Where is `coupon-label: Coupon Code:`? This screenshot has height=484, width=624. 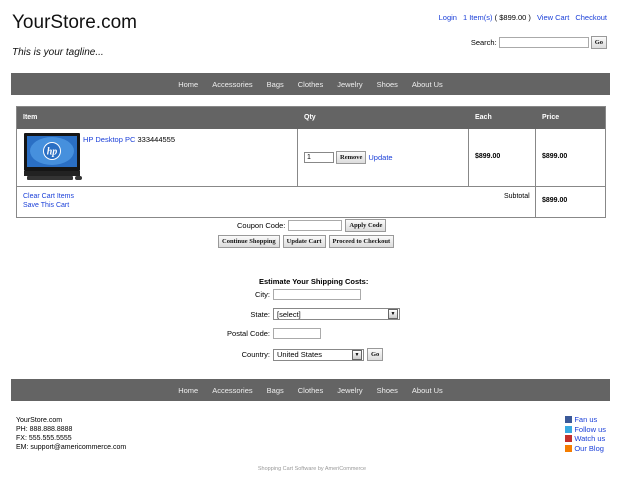
coupon-label: Coupon Code: is located at coordinates (261, 225).